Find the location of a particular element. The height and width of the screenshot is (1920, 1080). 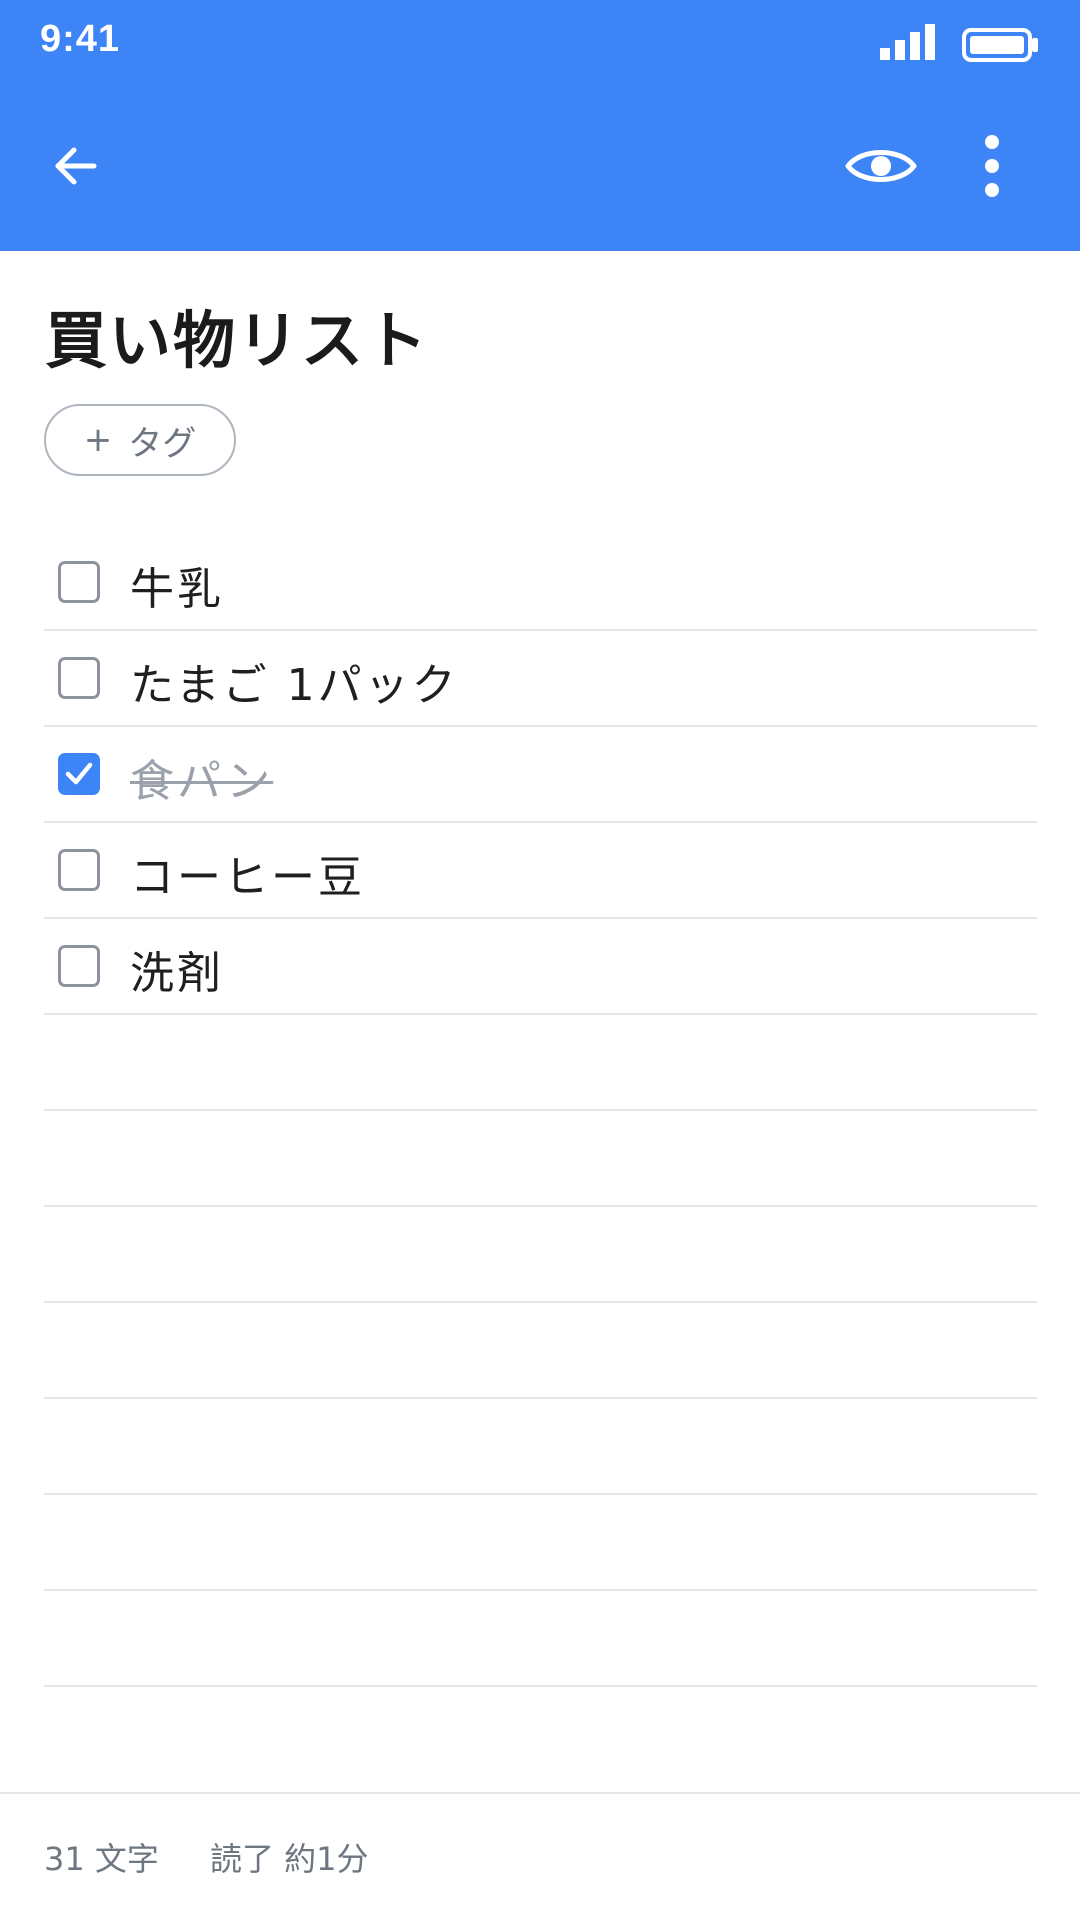

app-bar is located at coordinates (540, 169).